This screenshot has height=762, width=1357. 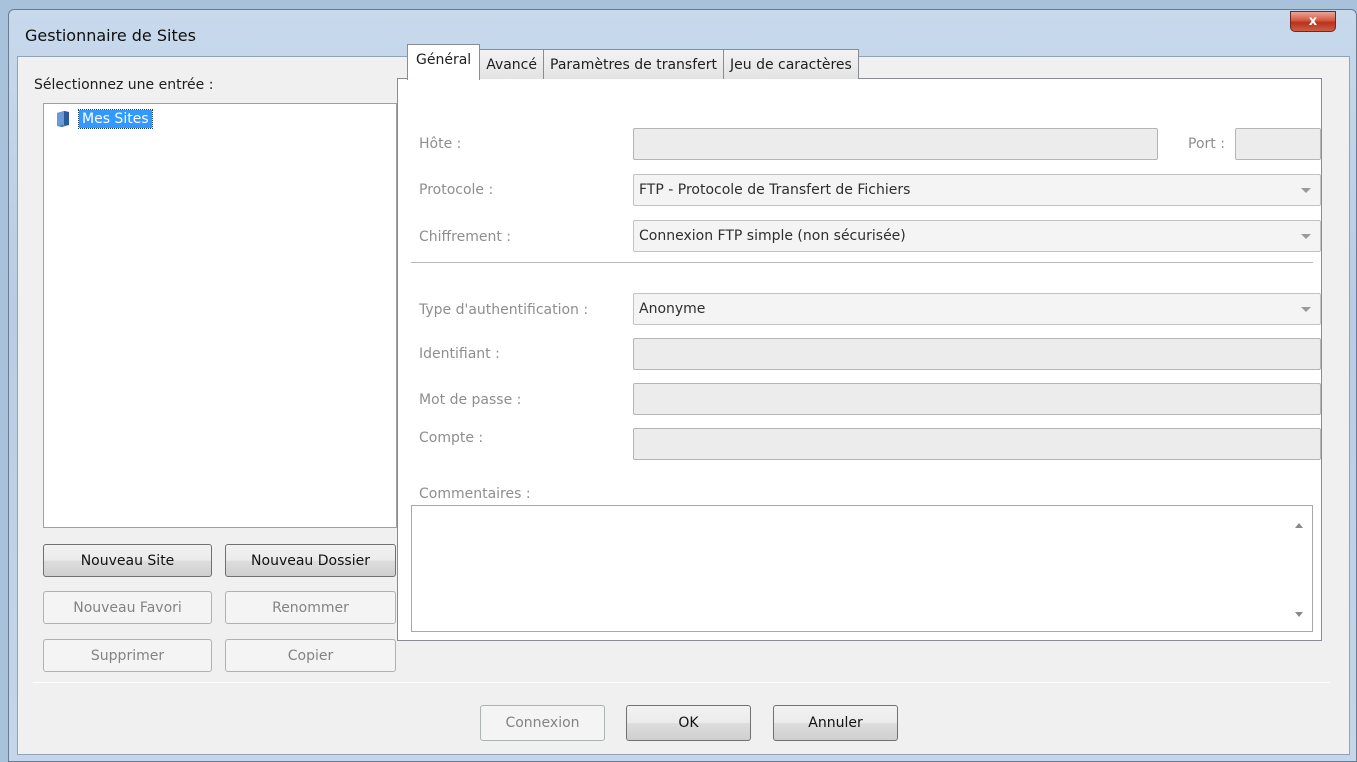 I want to click on user-label: Identifiant :, so click(x=459, y=354).